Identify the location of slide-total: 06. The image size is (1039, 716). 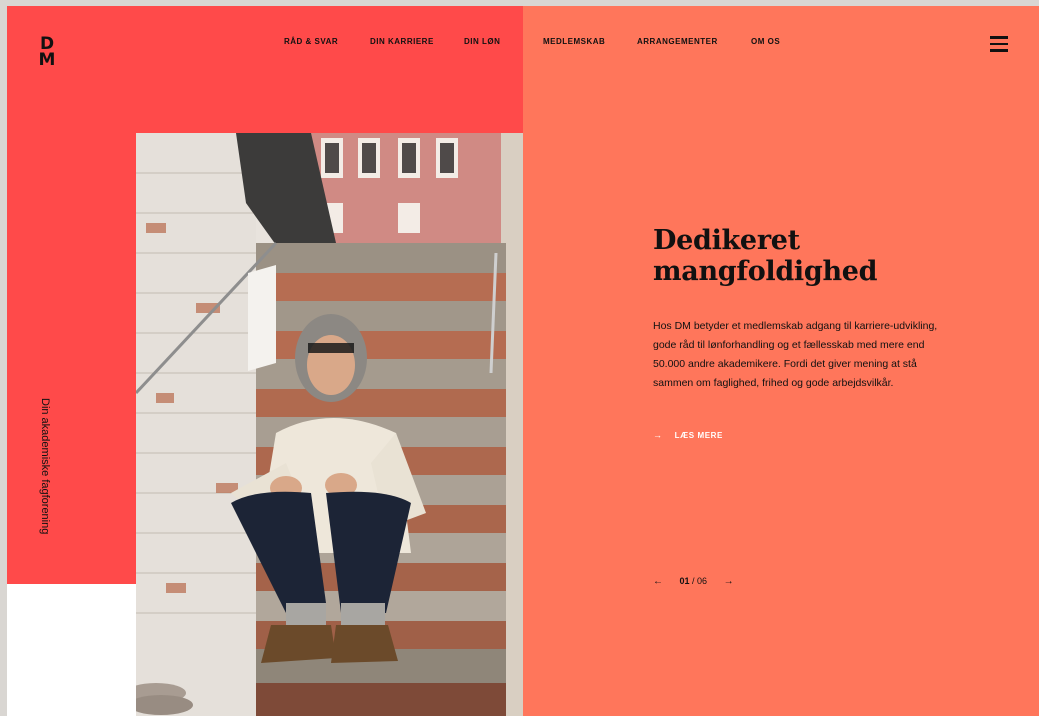
(702, 581).